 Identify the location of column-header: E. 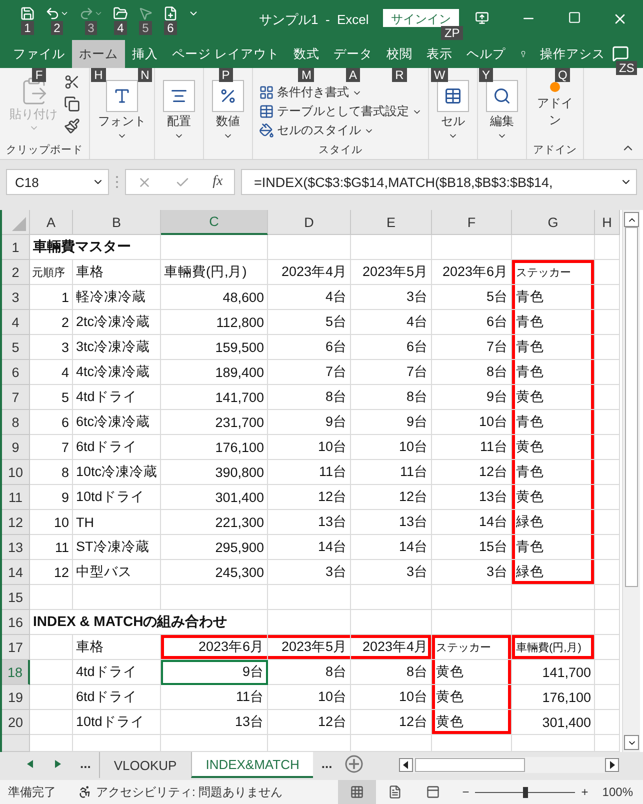
(391, 222).